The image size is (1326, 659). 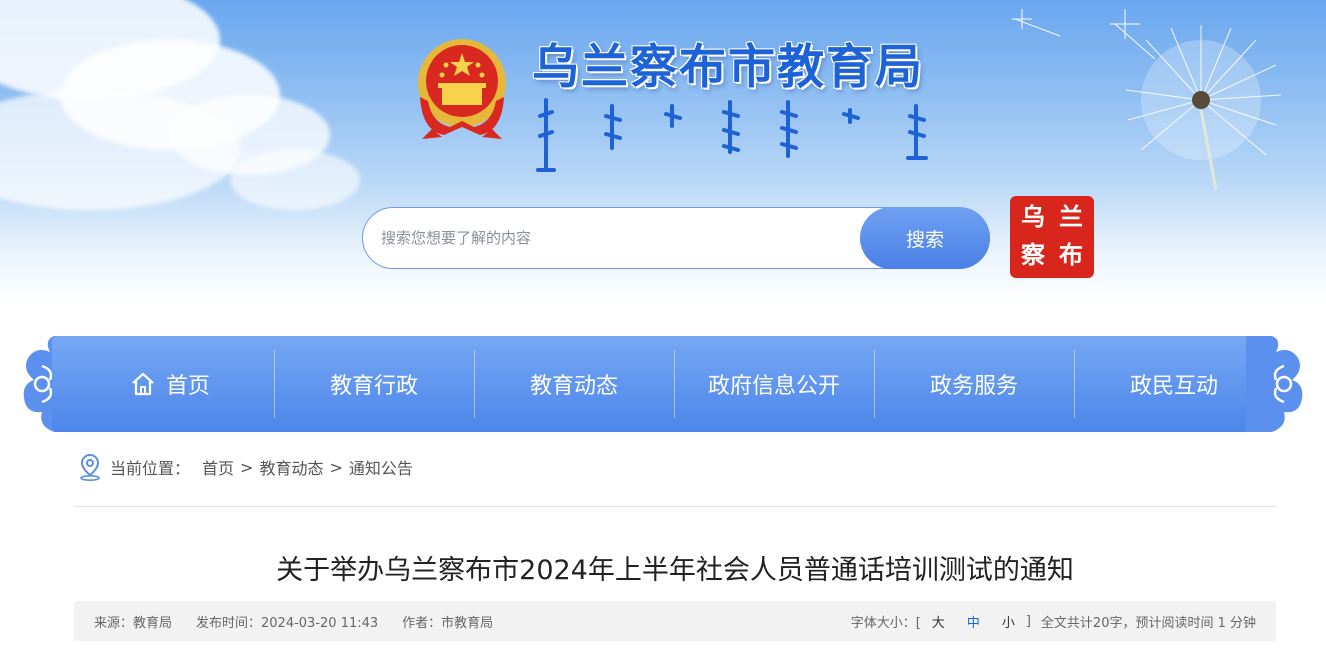 What do you see at coordinates (1033, 254) in the screenshot?
I see `seal-char: 察` at bounding box center [1033, 254].